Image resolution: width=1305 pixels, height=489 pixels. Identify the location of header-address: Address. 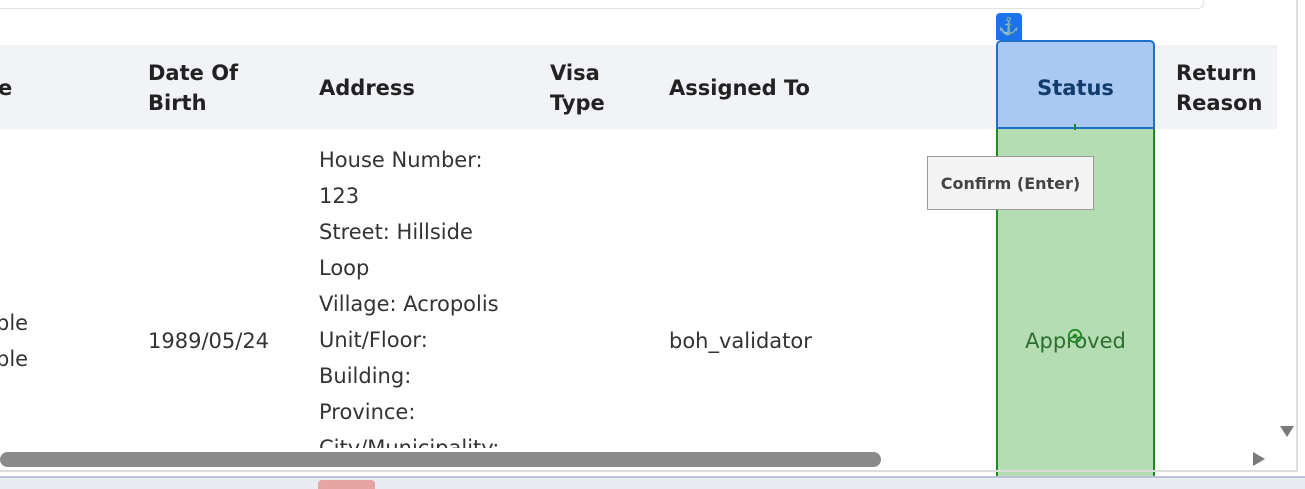
(367, 88).